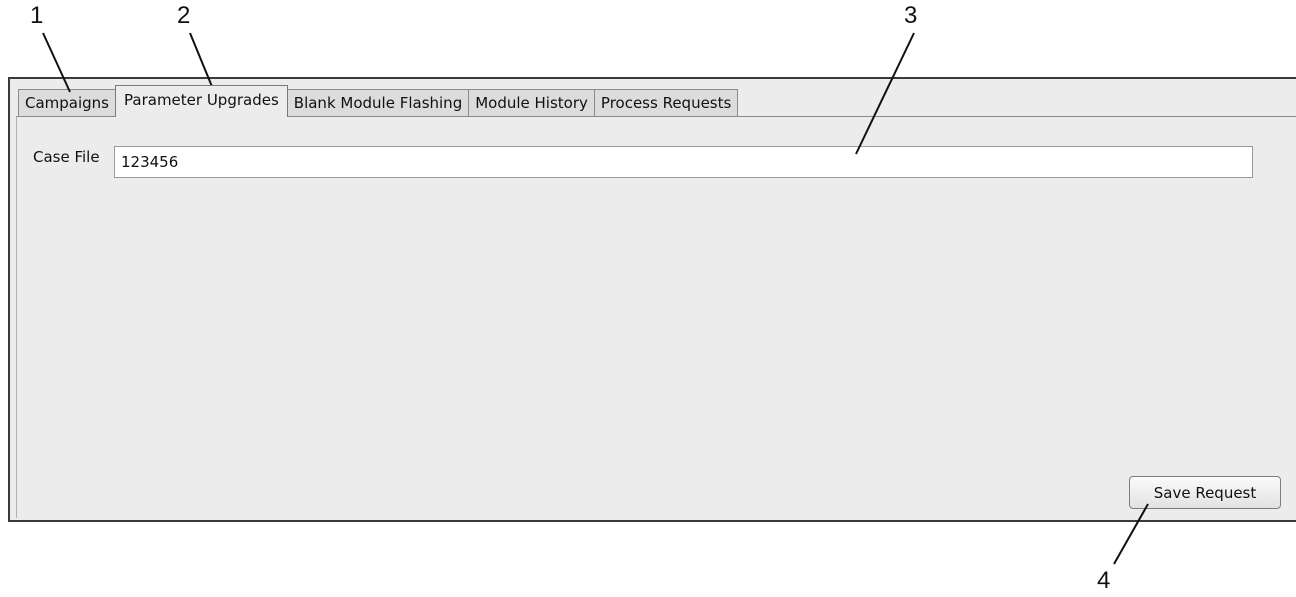  What do you see at coordinates (37, 15) in the screenshot?
I see `callout-number-1: 1` at bounding box center [37, 15].